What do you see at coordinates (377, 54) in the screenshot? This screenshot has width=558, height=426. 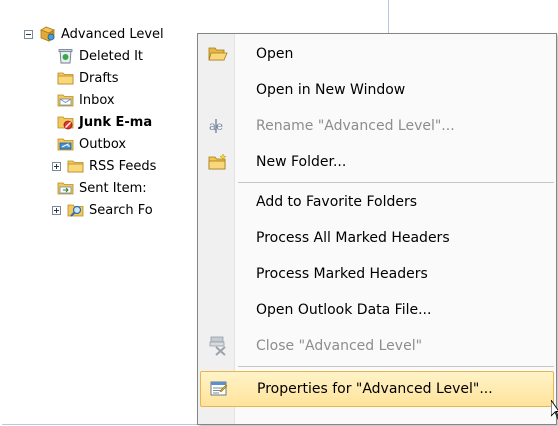 I see `menu-item-open: Open` at bounding box center [377, 54].